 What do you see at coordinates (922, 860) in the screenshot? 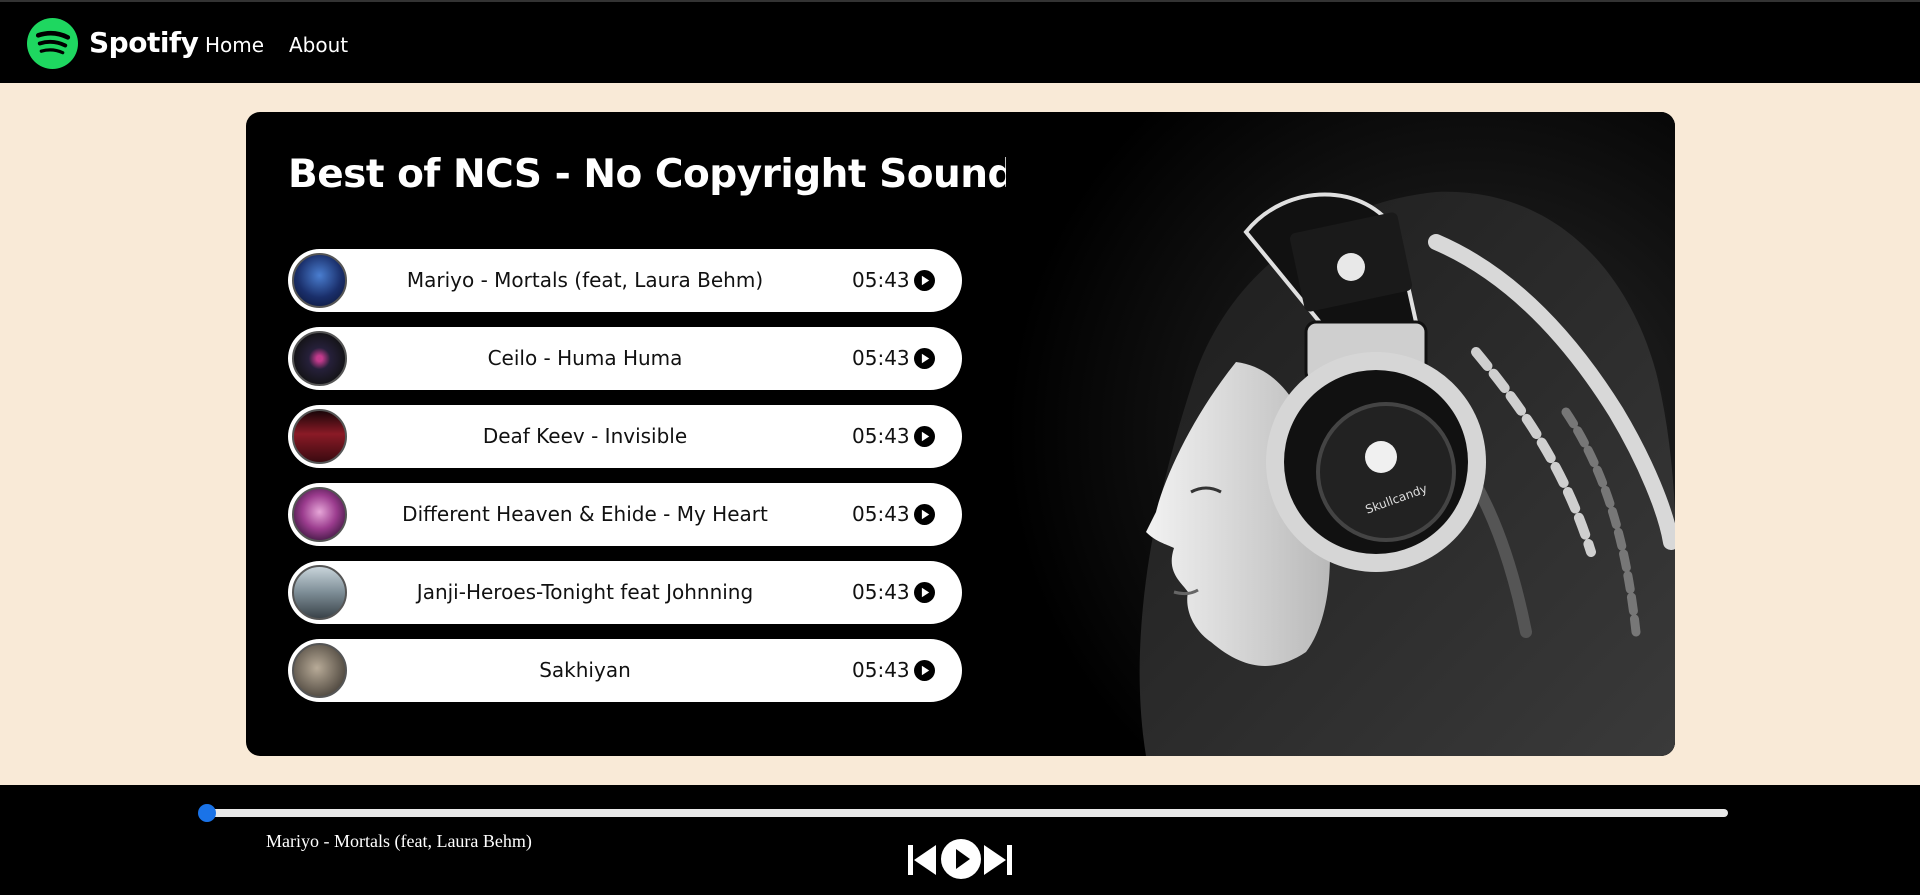
I see `previous-icon` at bounding box center [922, 860].